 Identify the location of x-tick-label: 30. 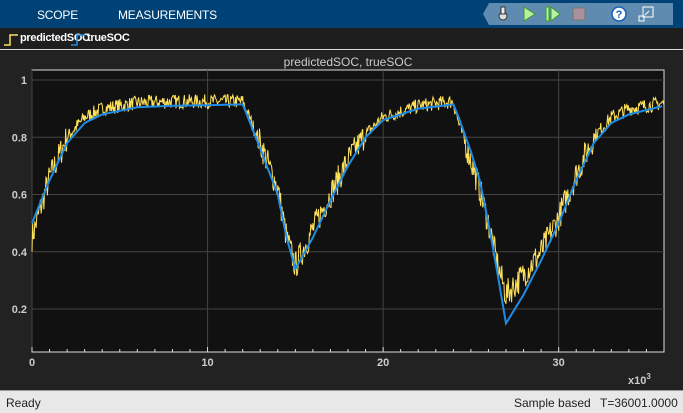
(559, 363).